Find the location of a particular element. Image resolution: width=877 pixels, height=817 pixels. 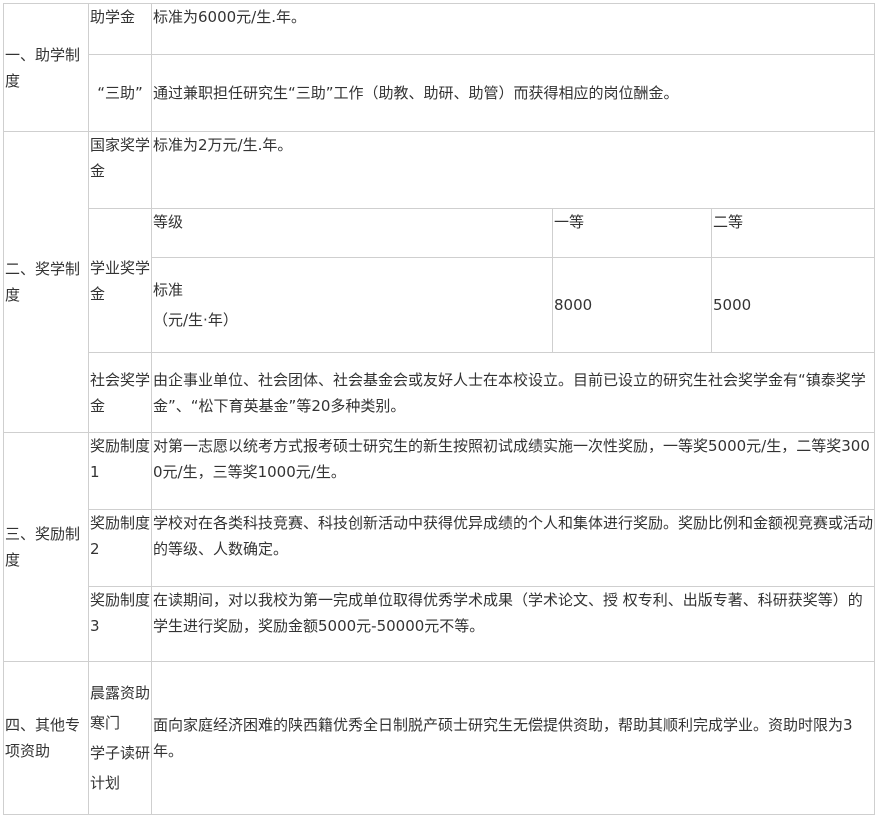

grade-header-label: 等级 is located at coordinates (352, 233).